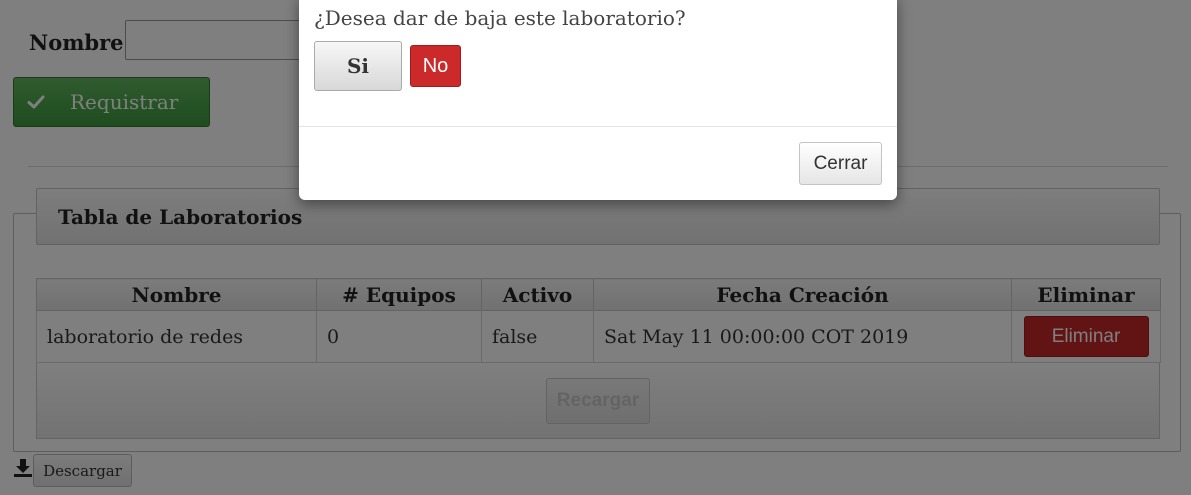  What do you see at coordinates (500, 18) in the screenshot?
I see `dialog-question: ¿Desea dar de baja este laboratorio?` at bounding box center [500, 18].